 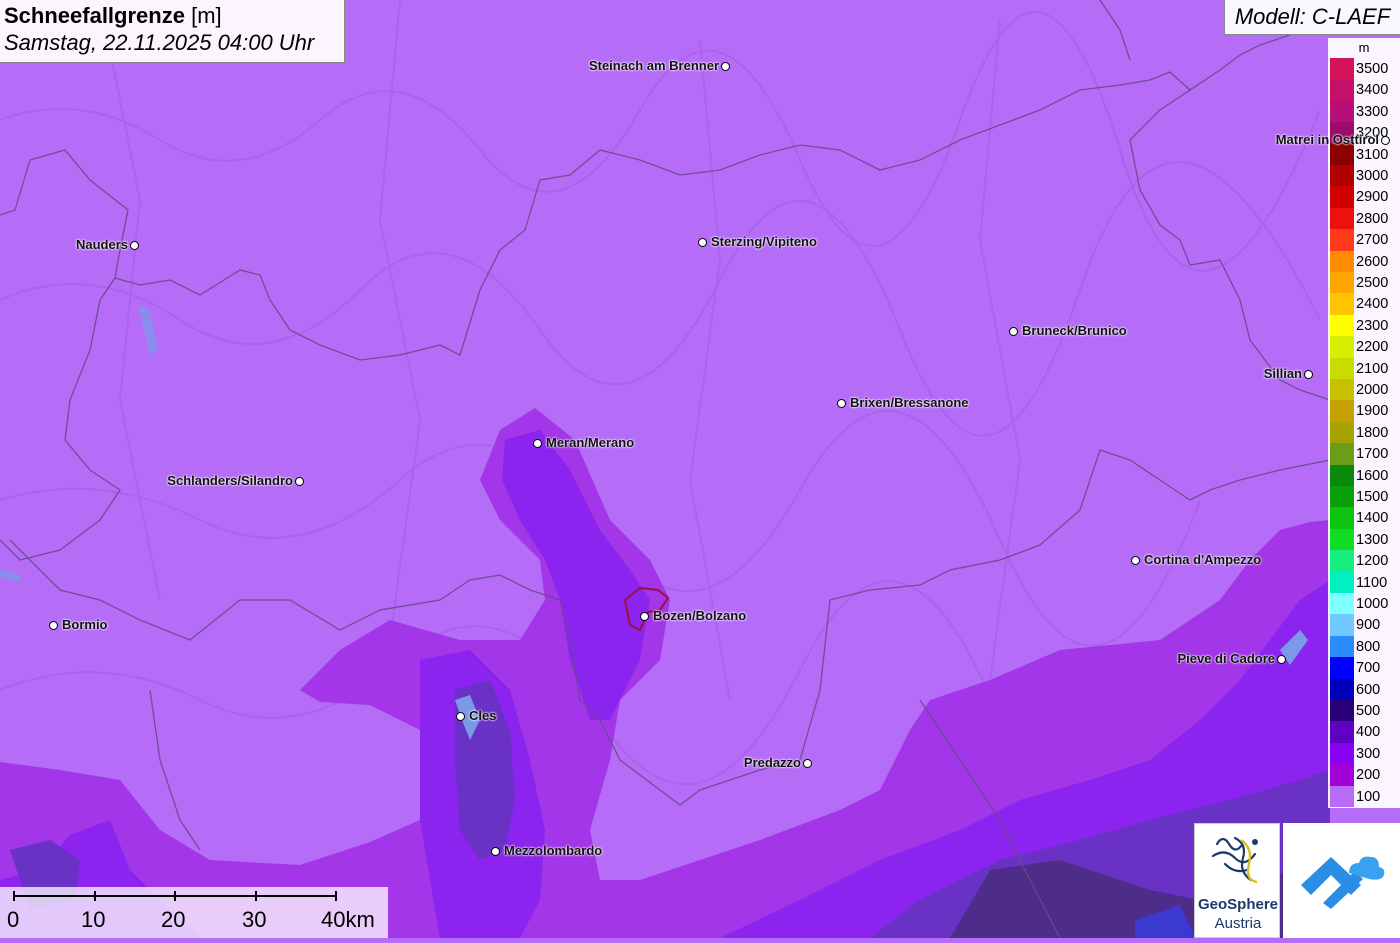 I want to click on city-label: Nauders, so click(x=101, y=244).